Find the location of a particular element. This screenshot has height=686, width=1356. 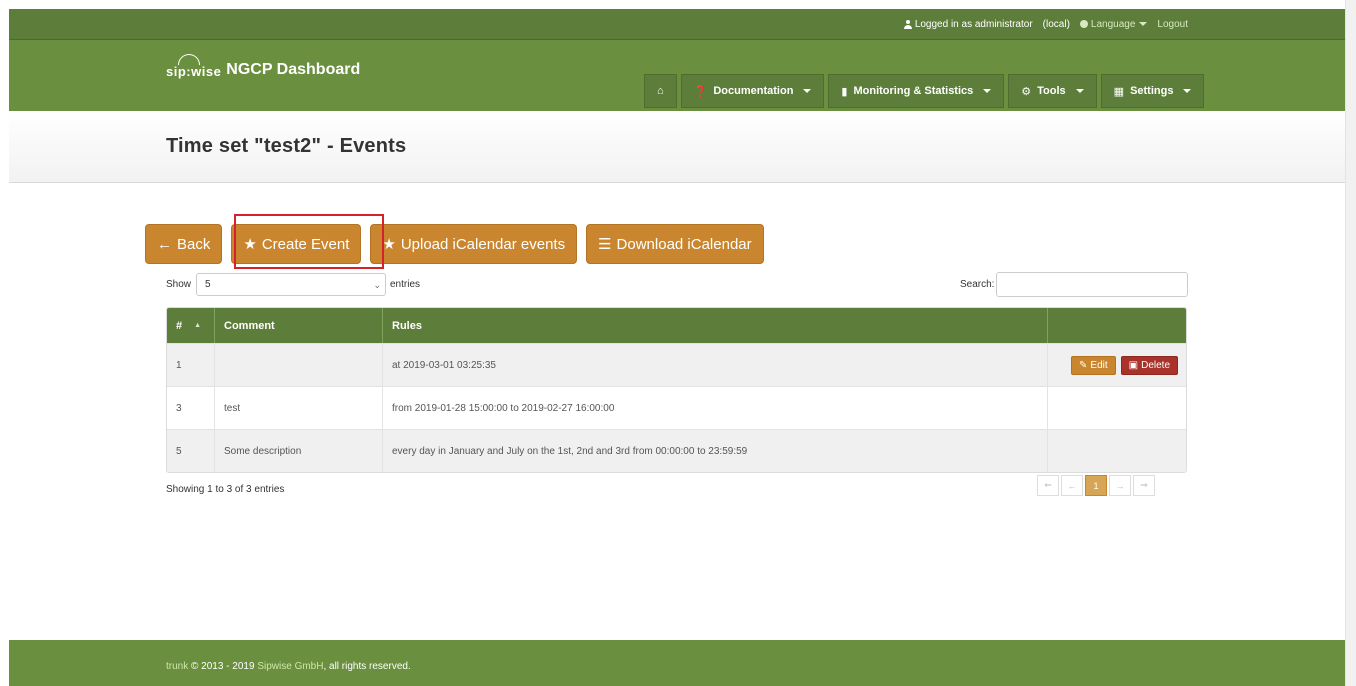

search-label: Search: is located at coordinates (977, 284).